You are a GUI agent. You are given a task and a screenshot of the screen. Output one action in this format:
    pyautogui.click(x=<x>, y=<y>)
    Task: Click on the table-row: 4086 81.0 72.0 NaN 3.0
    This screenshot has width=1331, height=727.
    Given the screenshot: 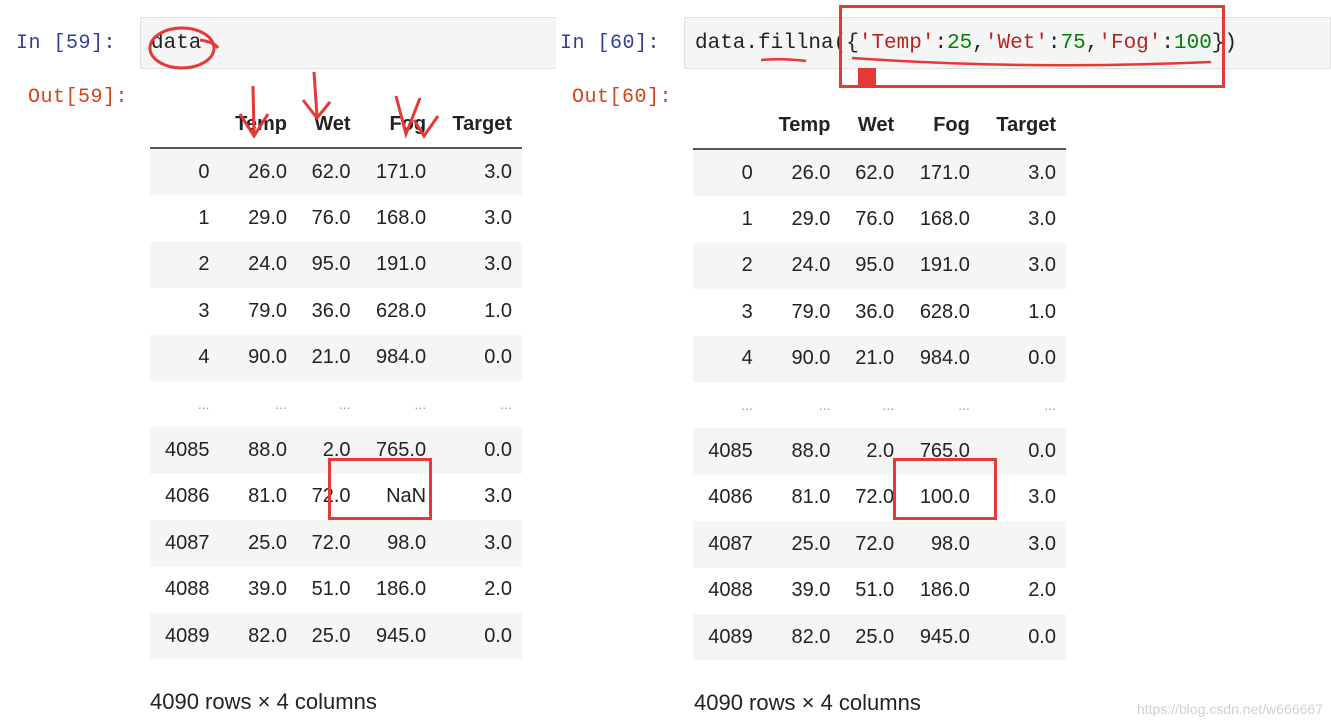 What is the action you would take?
    pyautogui.click(x=336, y=497)
    